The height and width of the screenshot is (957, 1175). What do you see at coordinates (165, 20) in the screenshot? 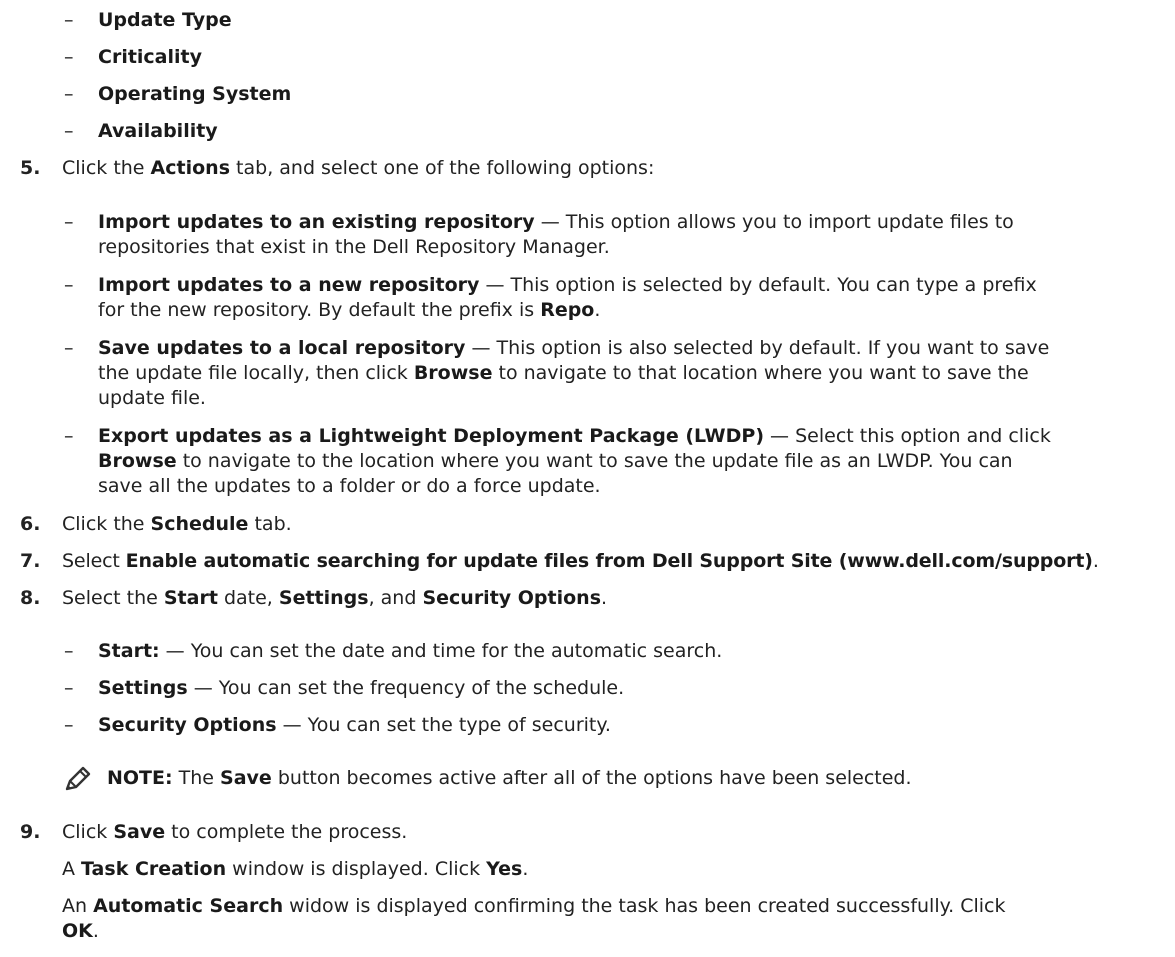
I see `update-type-label: Update Type` at bounding box center [165, 20].